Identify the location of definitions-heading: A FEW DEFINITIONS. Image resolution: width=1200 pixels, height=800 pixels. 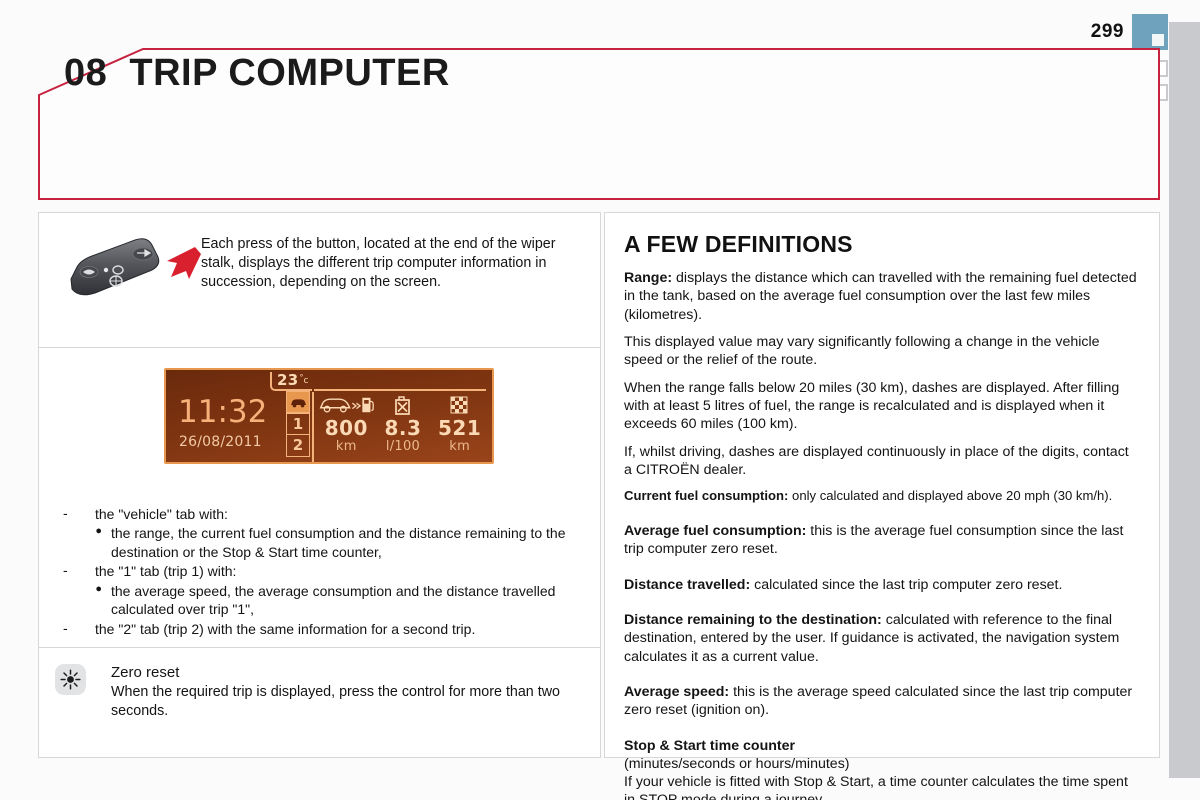
(738, 244).